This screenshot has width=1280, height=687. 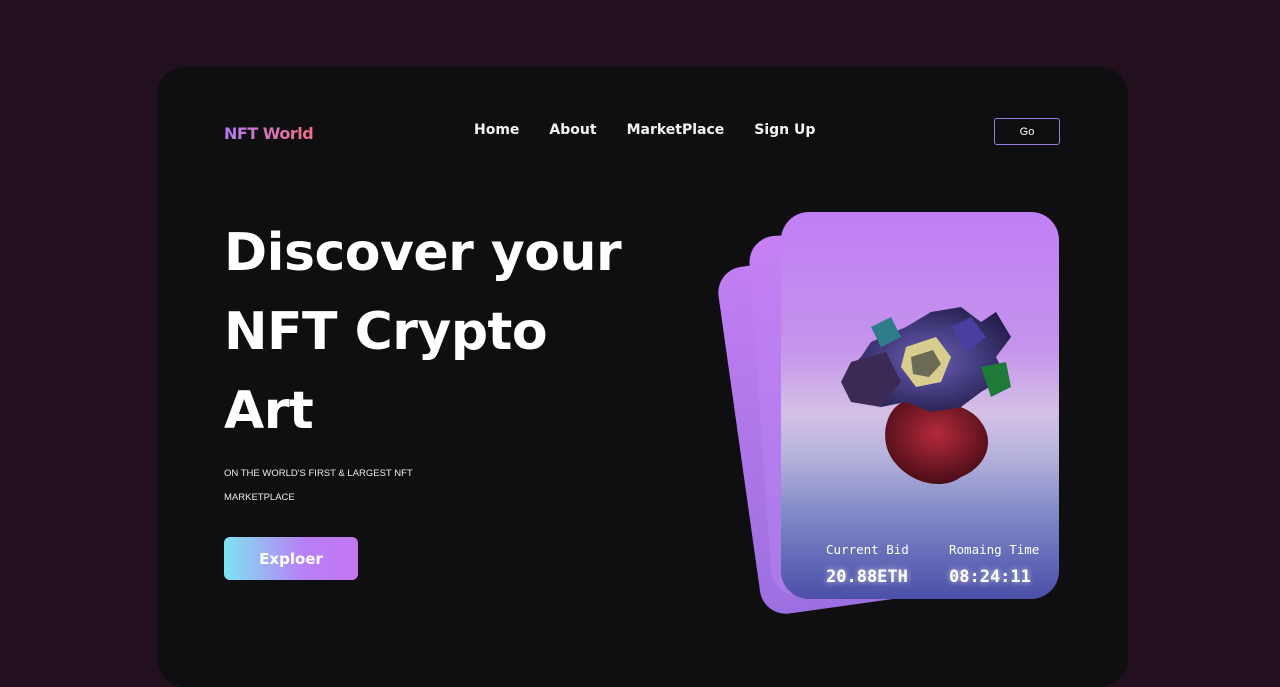 What do you see at coordinates (926, 396) in the screenshot?
I see `nft-artwork-image` at bounding box center [926, 396].